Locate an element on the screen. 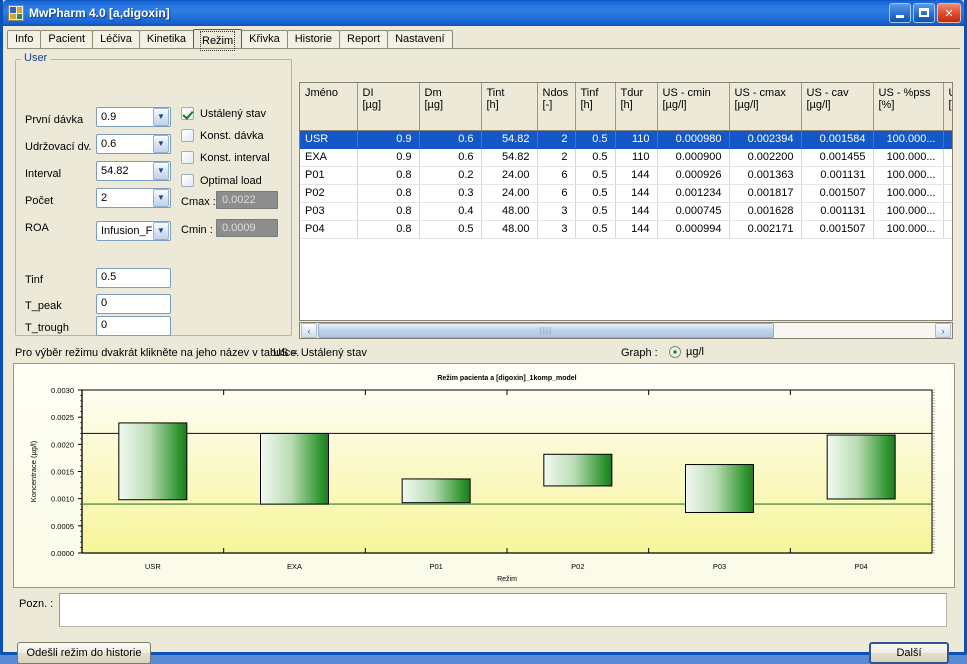  next-button: Další is located at coordinates (909, 653).